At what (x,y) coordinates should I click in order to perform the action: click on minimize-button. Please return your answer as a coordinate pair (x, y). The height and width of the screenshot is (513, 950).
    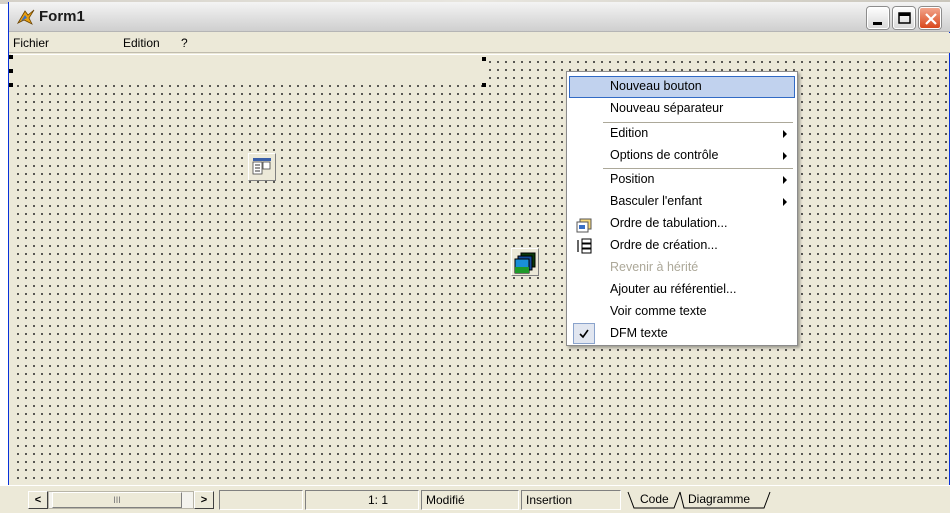
    Looking at the image, I should click on (878, 18).